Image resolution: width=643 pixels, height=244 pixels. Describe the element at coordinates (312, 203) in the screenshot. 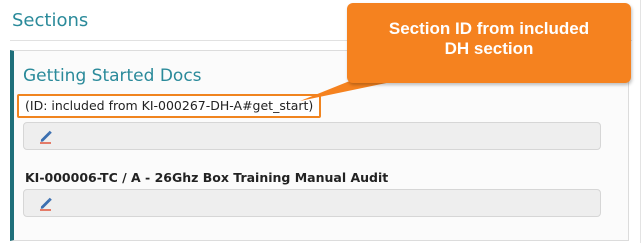

I see `item-content-field` at that location.